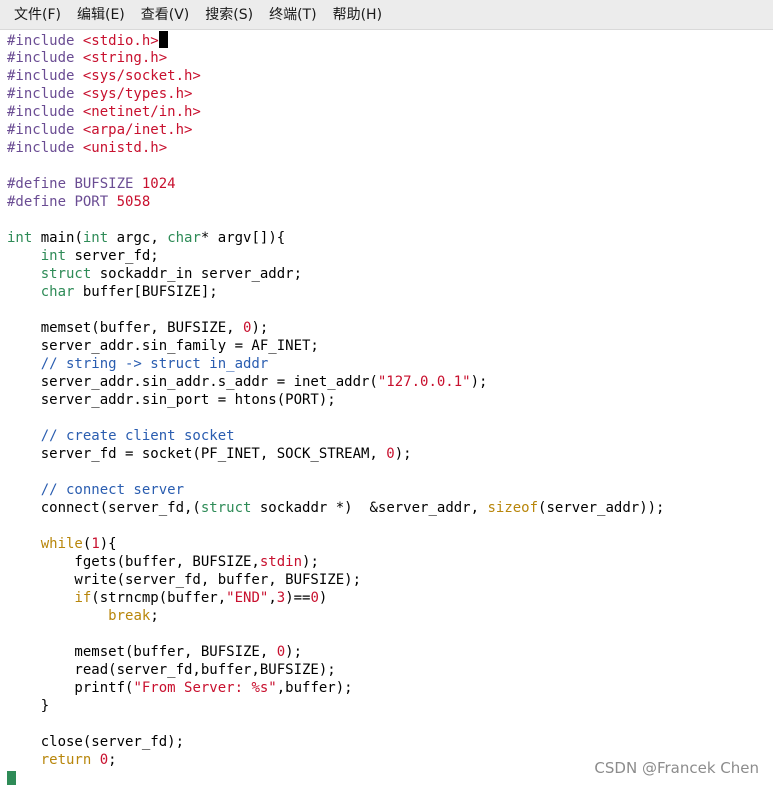 This screenshot has width=773, height=785. What do you see at coordinates (424, 382) in the screenshot?
I see `code-token: "127.0.0.1"` at bounding box center [424, 382].